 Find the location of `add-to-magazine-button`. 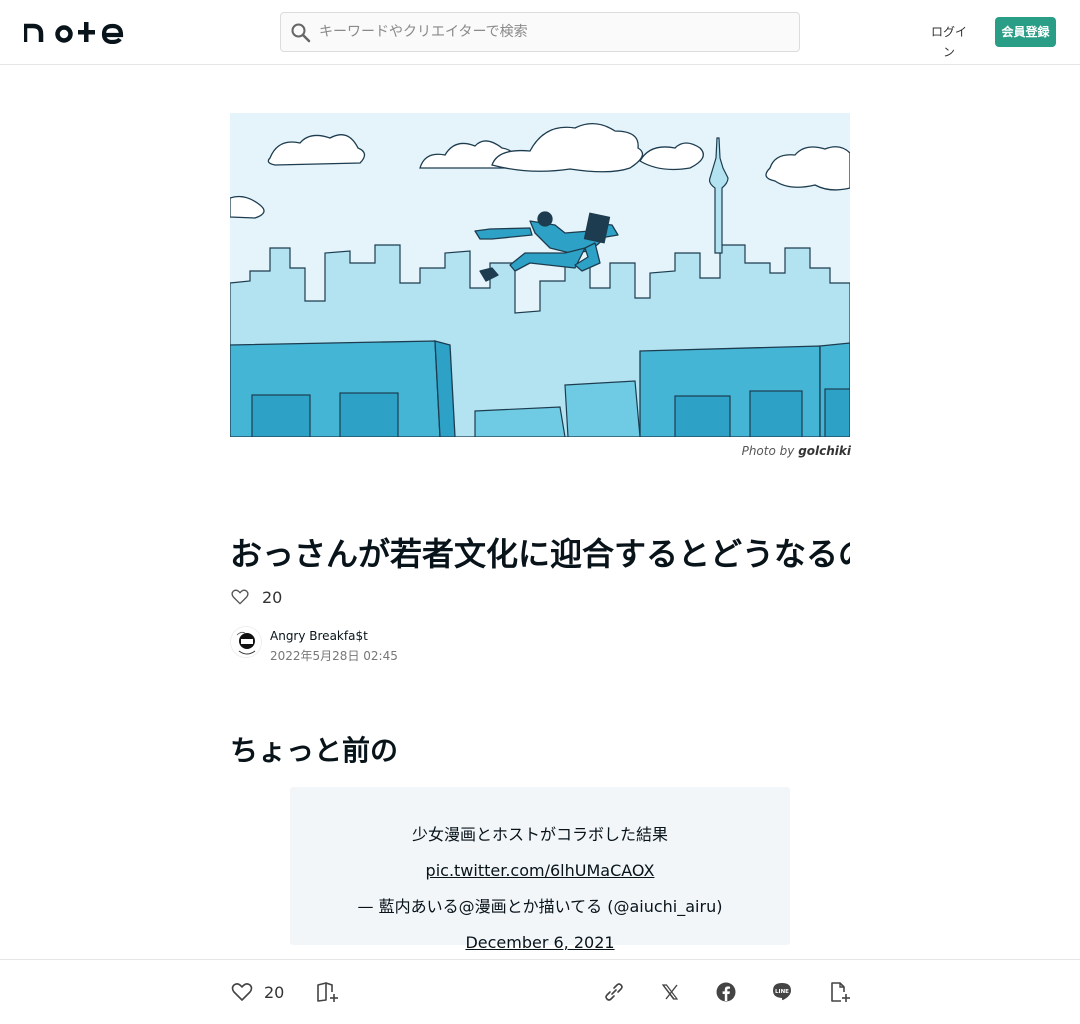

add-to-magazine-button is located at coordinates (327, 992).